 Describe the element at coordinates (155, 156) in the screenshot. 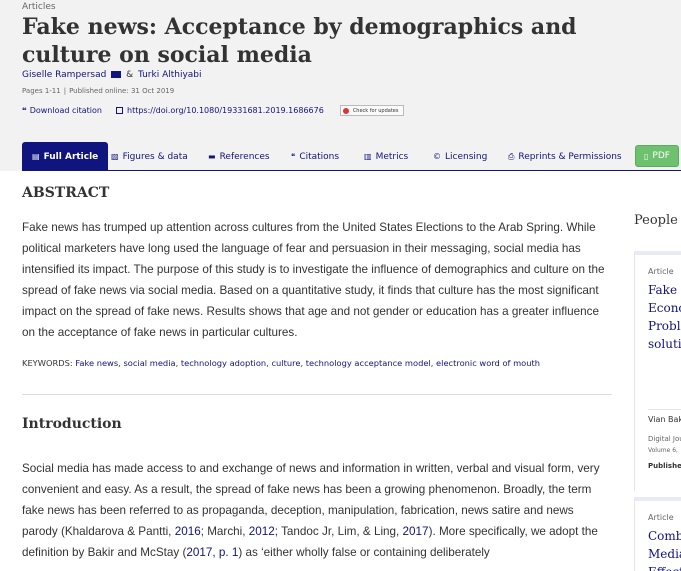

I see `tab-label: Figures & data` at that location.